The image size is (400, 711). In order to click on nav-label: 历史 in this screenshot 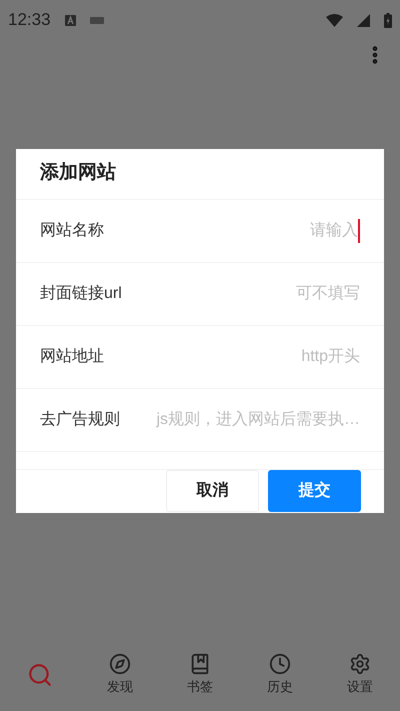, I will do `click(280, 687)`.